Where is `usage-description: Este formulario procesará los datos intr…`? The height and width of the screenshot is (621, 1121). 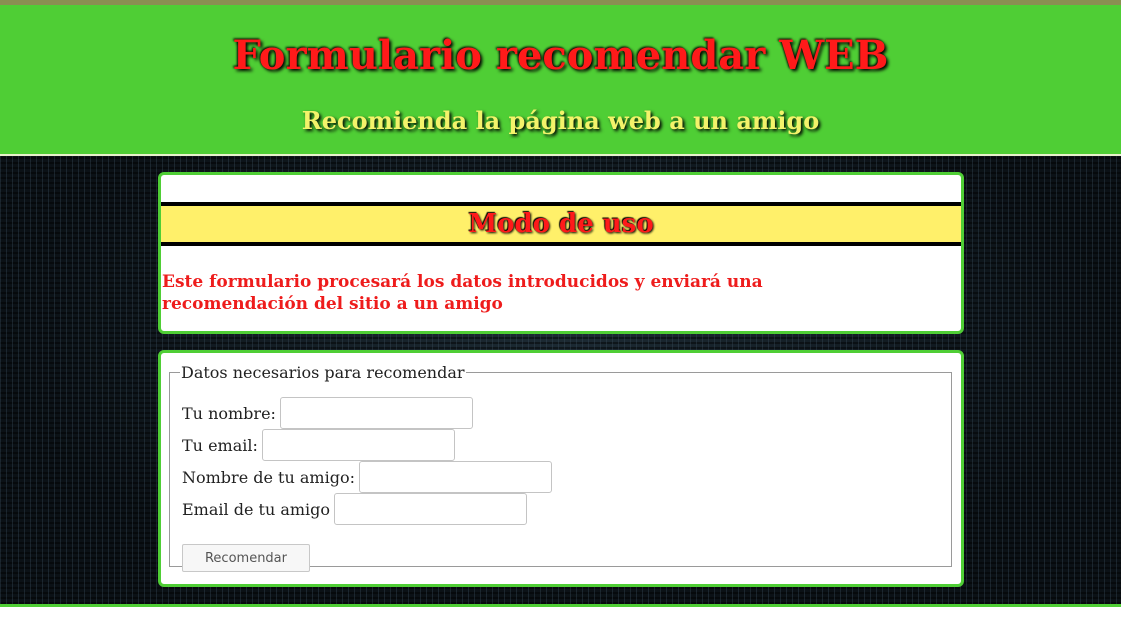 usage-description: Este formulario procesará los datos intr… is located at coordinates (462, 293).